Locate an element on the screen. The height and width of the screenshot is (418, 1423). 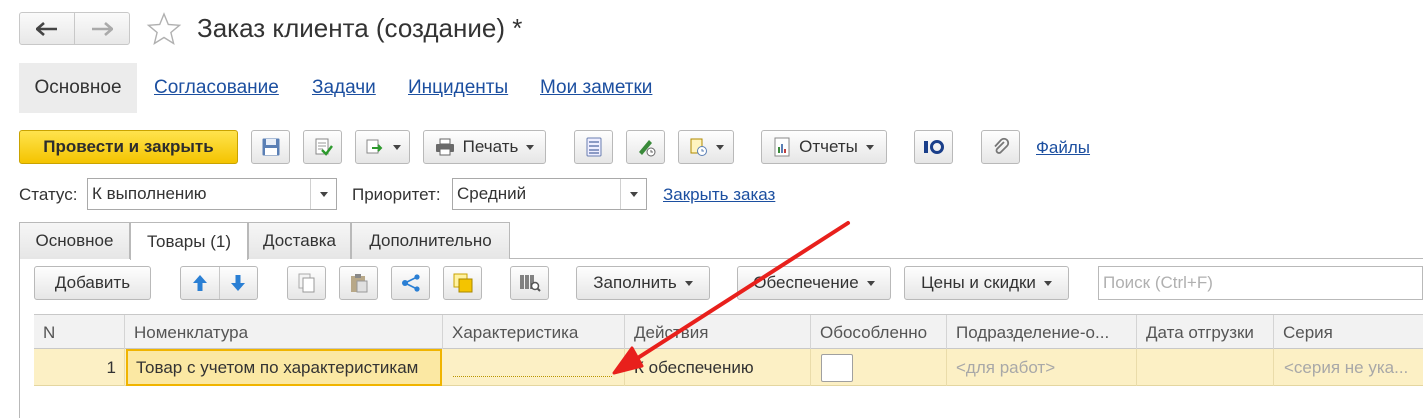
paperclip-icon is located at coordinates (1001, 145).